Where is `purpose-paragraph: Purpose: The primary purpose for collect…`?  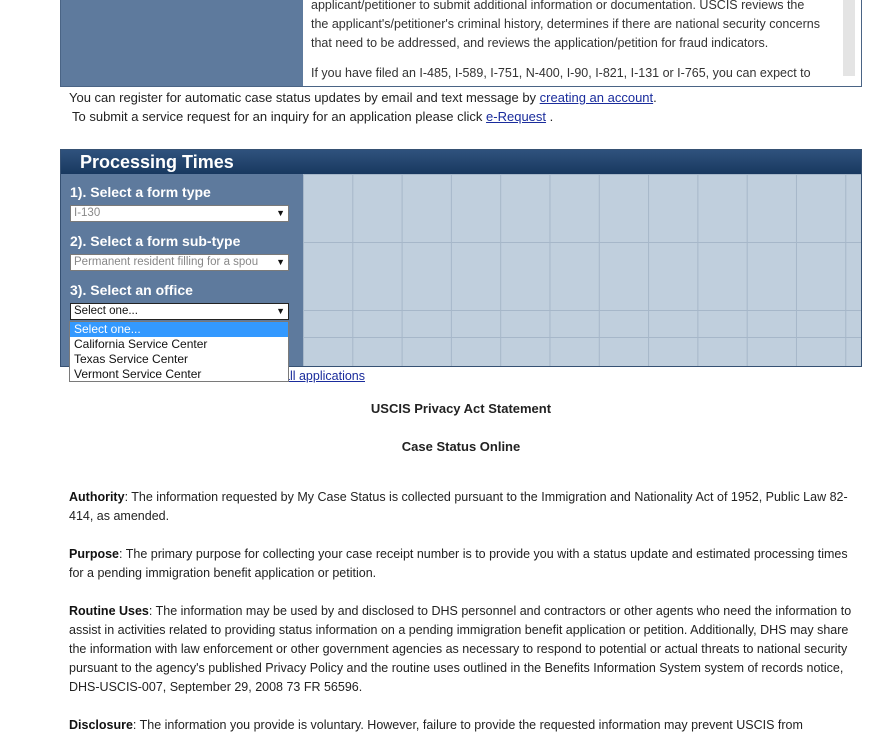
purpose-paragraph: Purpose: The primary purpose for collect… is located at coordinates (461, 564).